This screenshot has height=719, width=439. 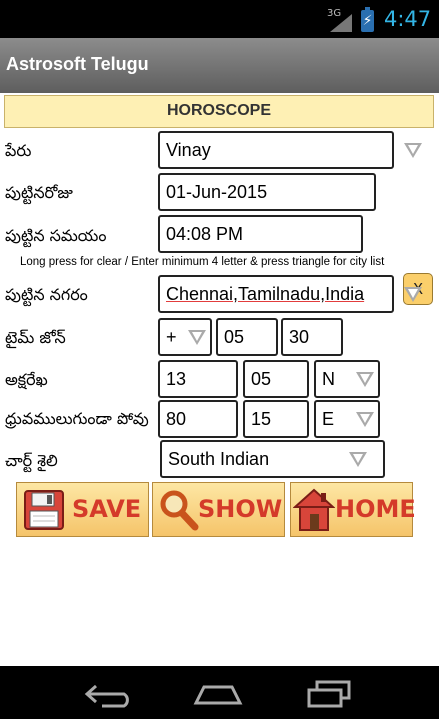 What do you see at coordinates (107, 509) in the screenshot?
I see `save-button-label: SAVE` at bounding box center [107, 509].